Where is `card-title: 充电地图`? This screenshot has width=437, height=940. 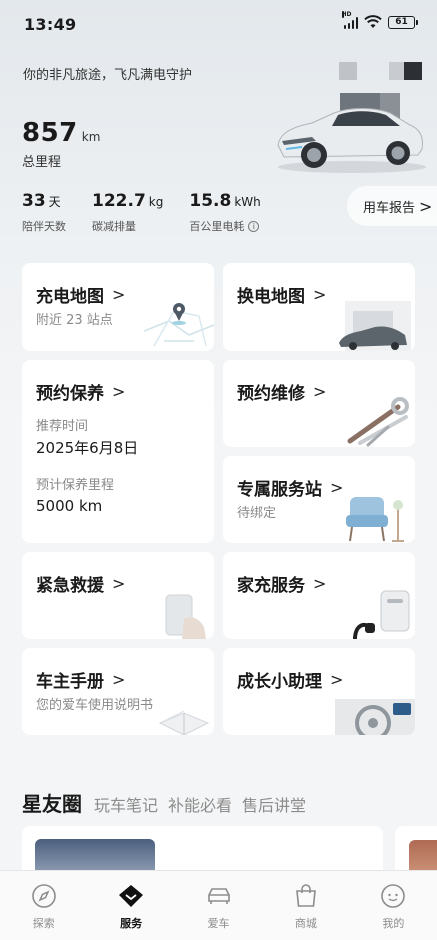
card-title: 充电地图 is located at coordinates (70, 297).